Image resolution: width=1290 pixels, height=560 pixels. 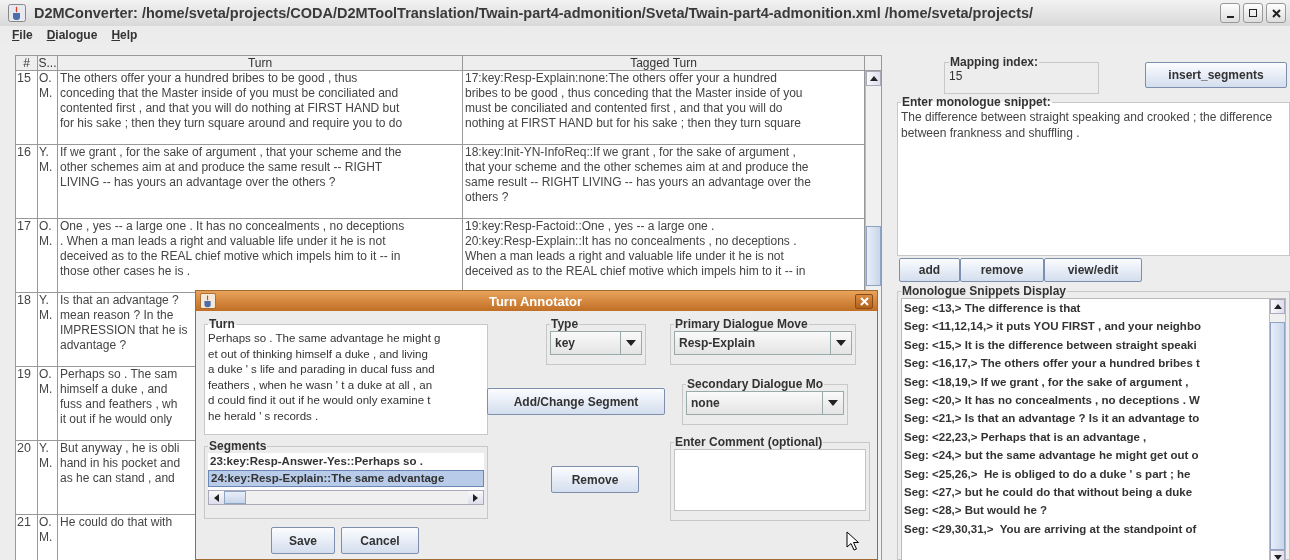 I want to click on column-header: Turn, so click(x=260, y=63).